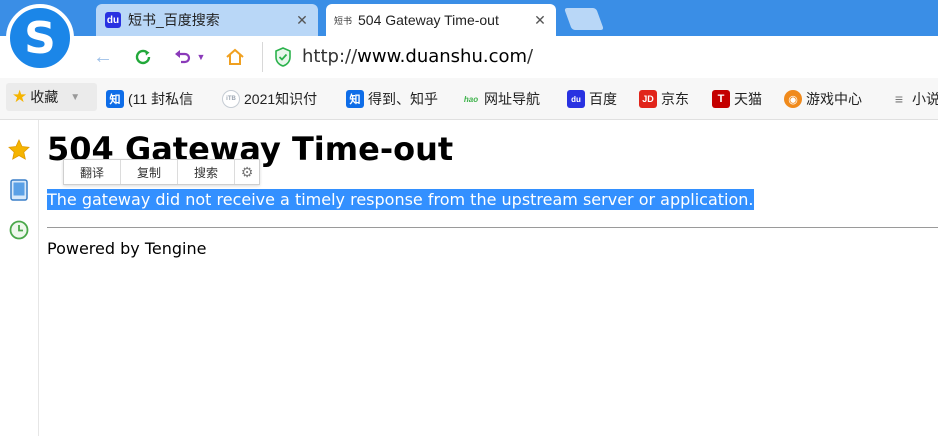  I want to click on tablet-icon, so click(19, 190).